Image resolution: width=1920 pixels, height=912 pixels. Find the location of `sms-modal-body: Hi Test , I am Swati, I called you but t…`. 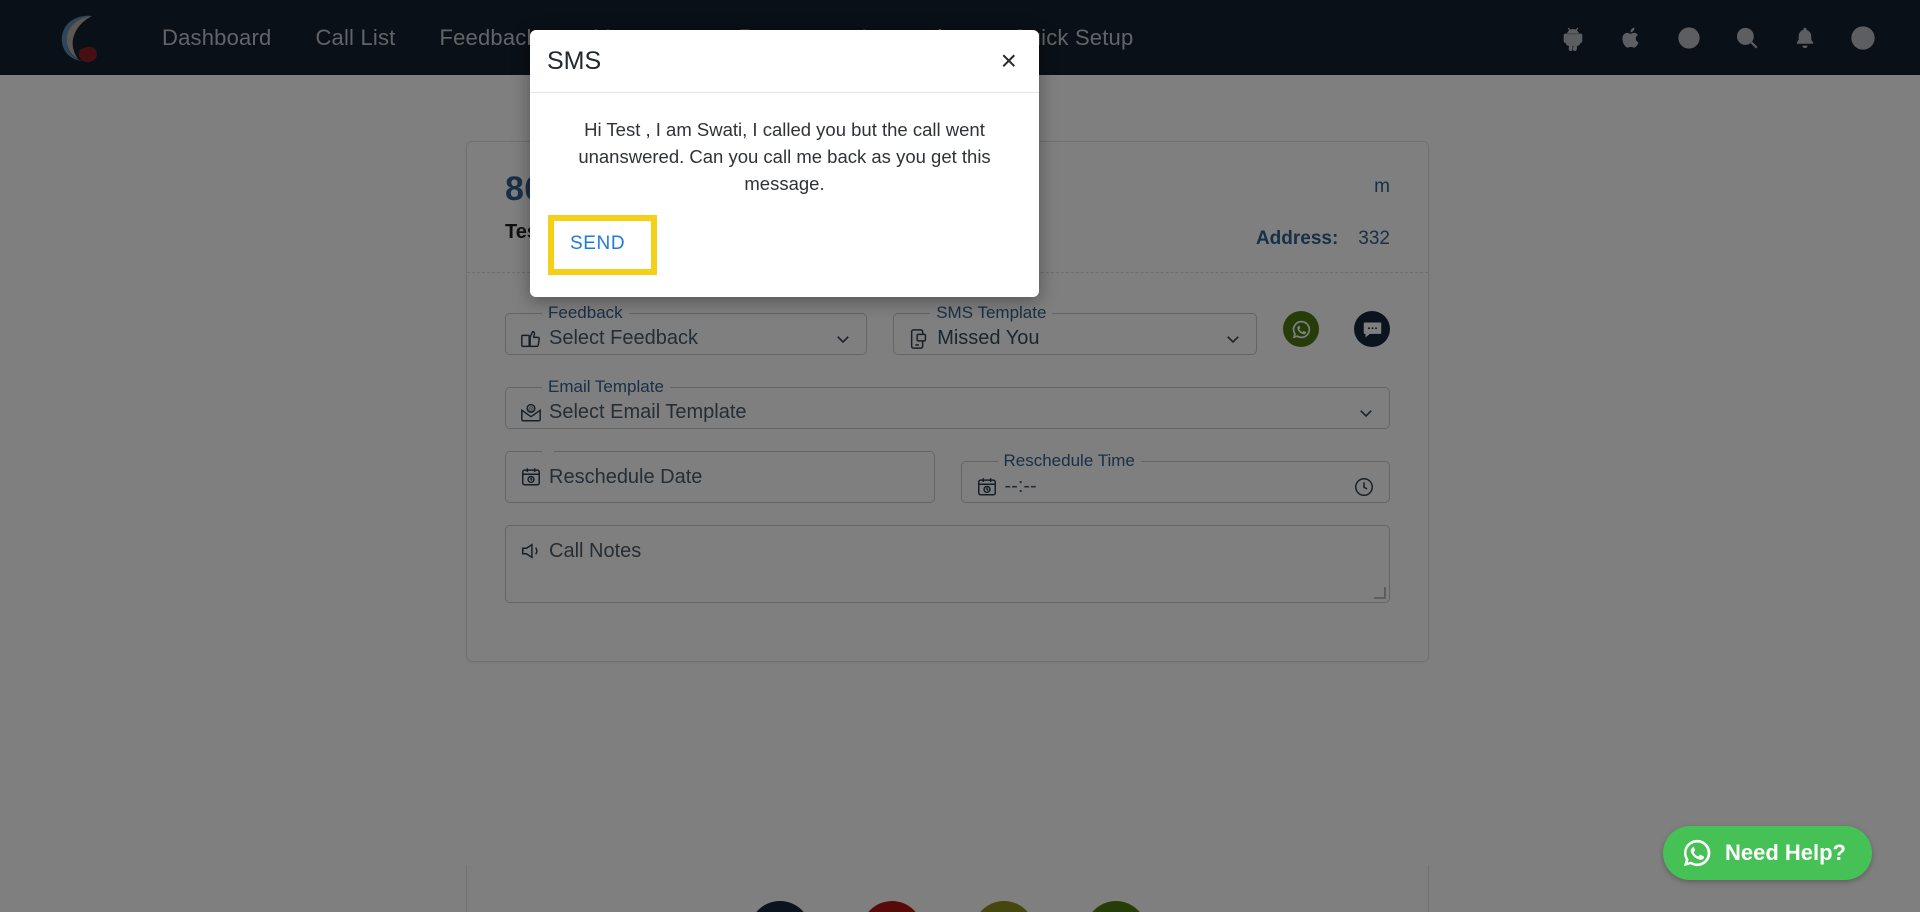

sms-modal-body: Hi Test , I am Swati, I called you but t… is located at coordinates (784, 149).